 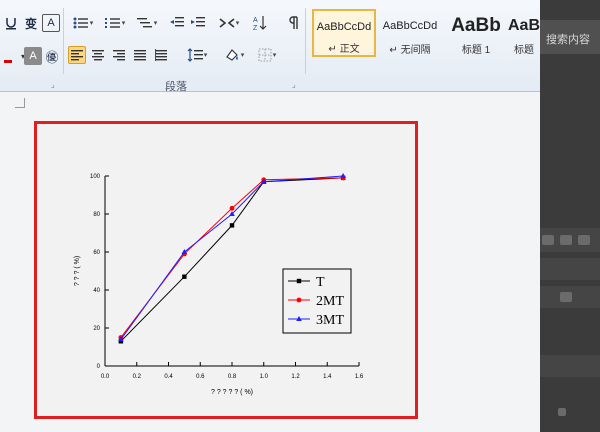 What do you see at coordinates (232, 392) in the screenshot?
I see `x-axis-label: ? ? ? ? ? ( %)` at bounding box center [232, 392].